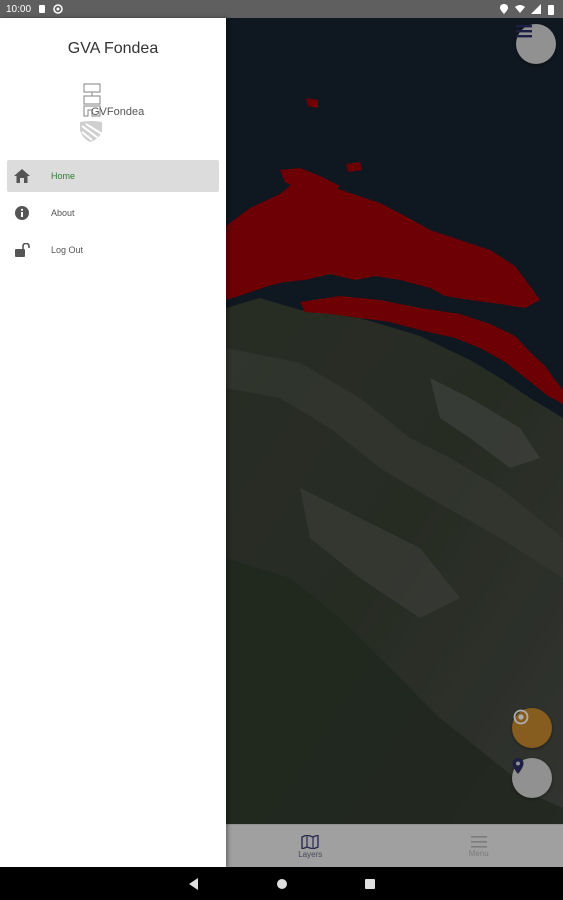 The height and width of the screenshot is (900, 563). Describe the element at coordinates (58, 9) in the screenshot. I see `sync-icon` at that location.